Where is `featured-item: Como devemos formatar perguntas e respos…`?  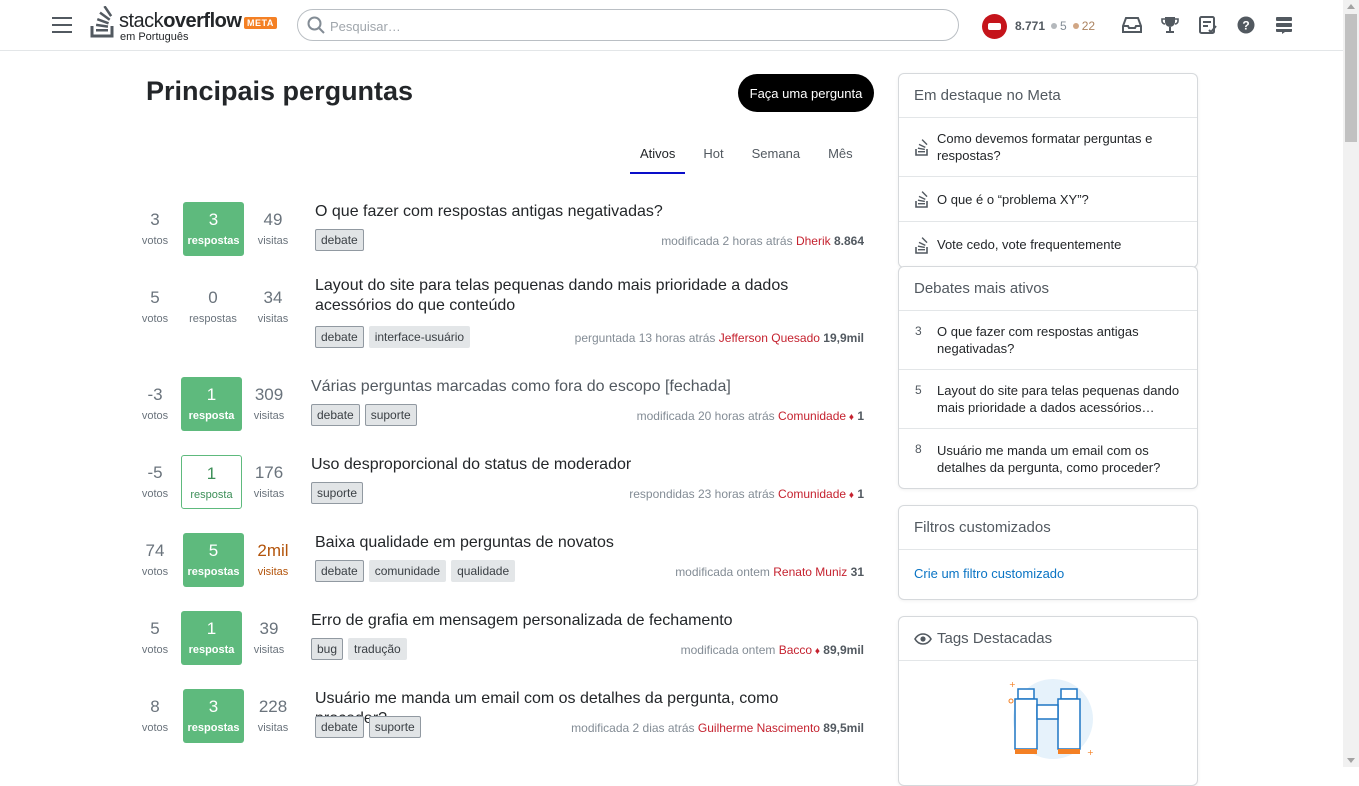 featured-item: Como devemos formatar perguntas e respos… is located at coordinates (1048, 147).